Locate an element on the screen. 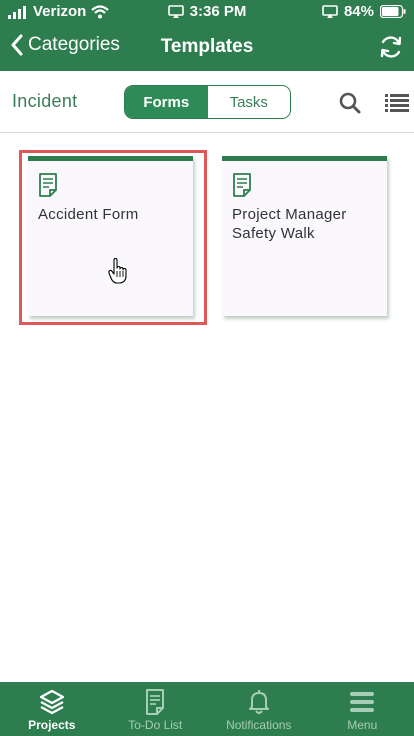  clock: 3:36 PM is located at coordinates (218, 11).